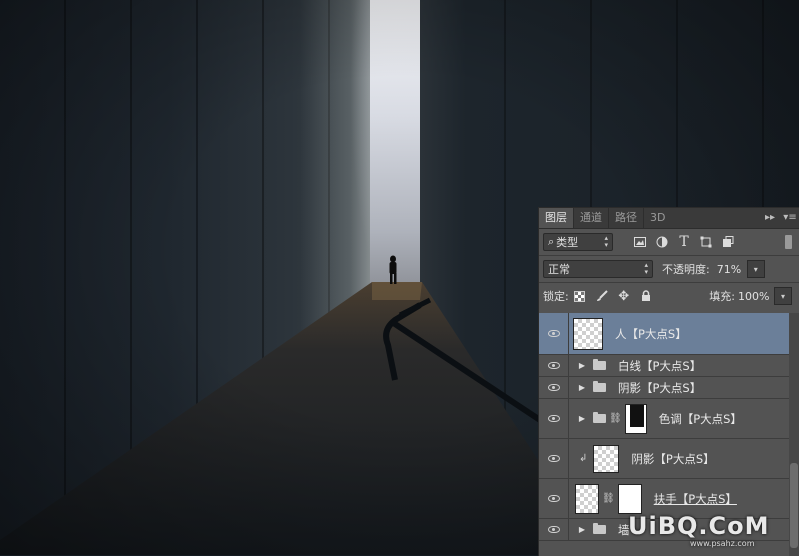 The image size is (799, 556). Describe the element at coordinates (556, 218) in the screenshot. I see `tab-layers: 图层` at that location.